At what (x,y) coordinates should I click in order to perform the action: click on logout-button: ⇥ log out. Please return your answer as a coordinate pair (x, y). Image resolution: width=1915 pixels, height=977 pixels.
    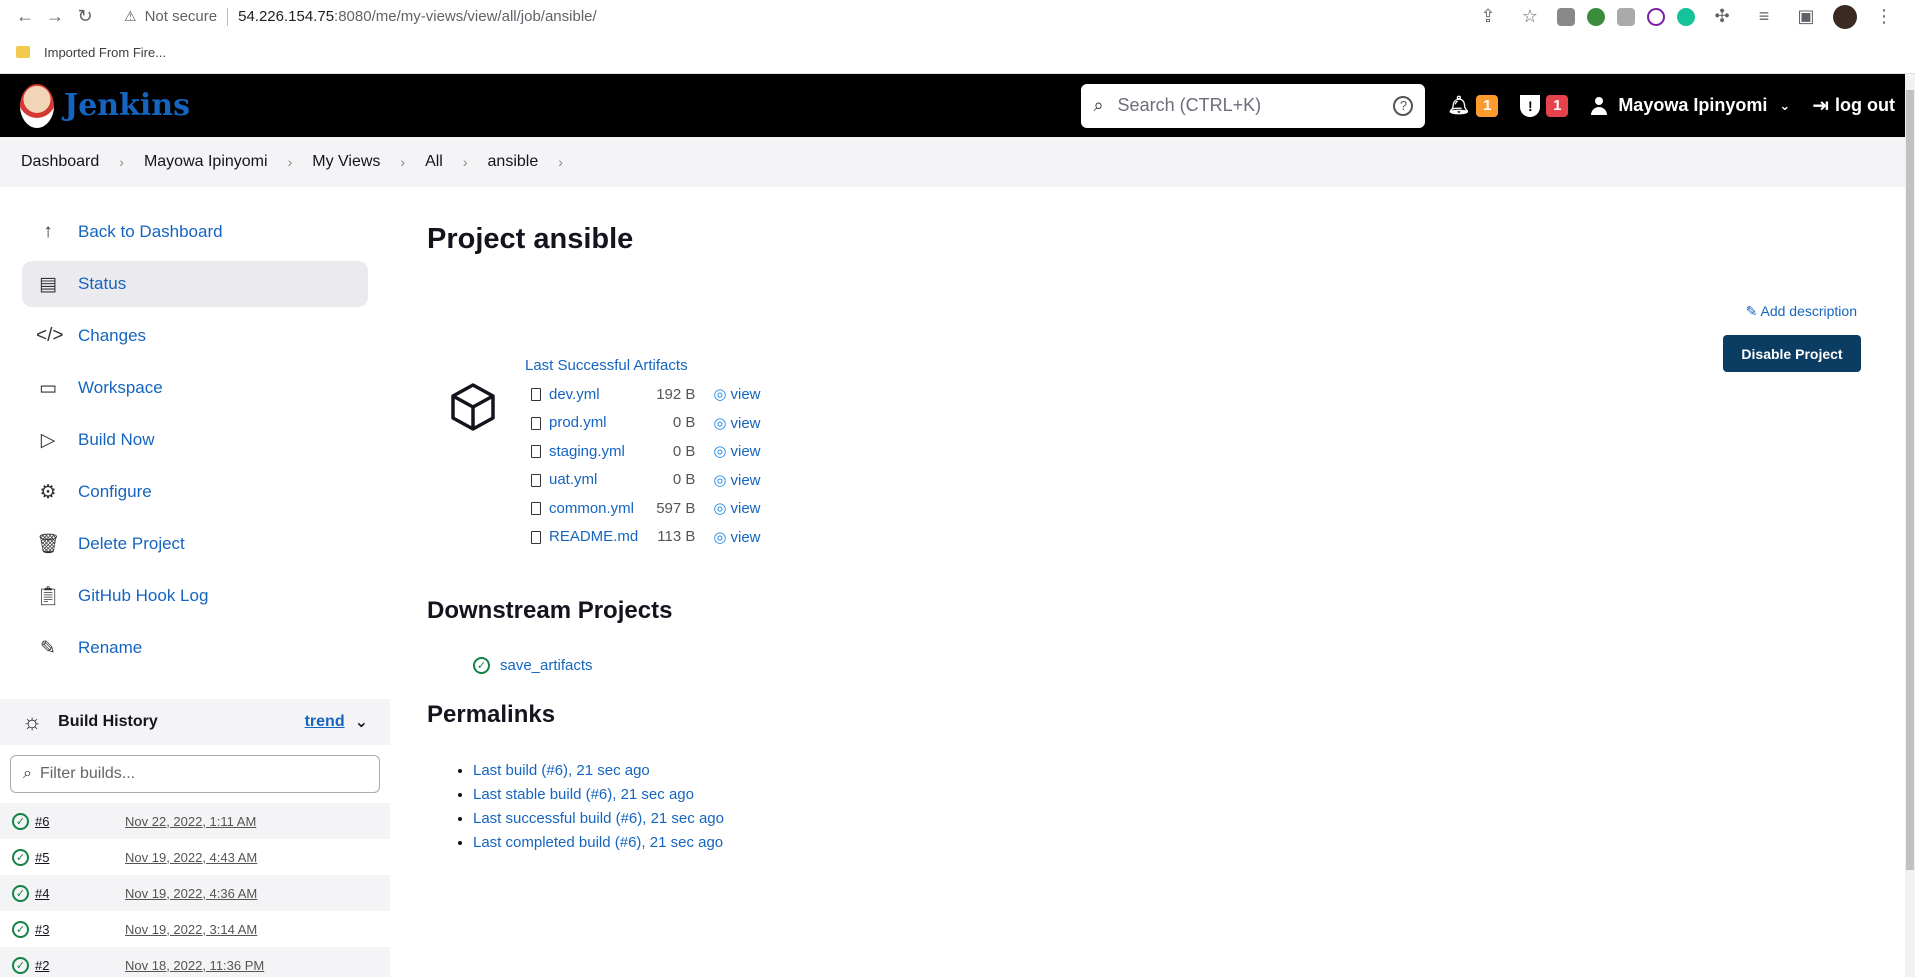
    Looking at the image, I should click on (1853, 105).